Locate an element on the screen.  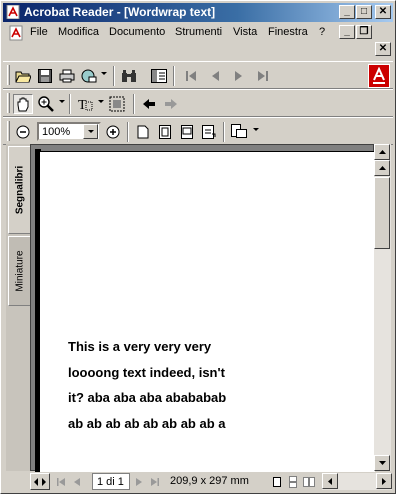
printer-icon is located at coordinates (67, 76).